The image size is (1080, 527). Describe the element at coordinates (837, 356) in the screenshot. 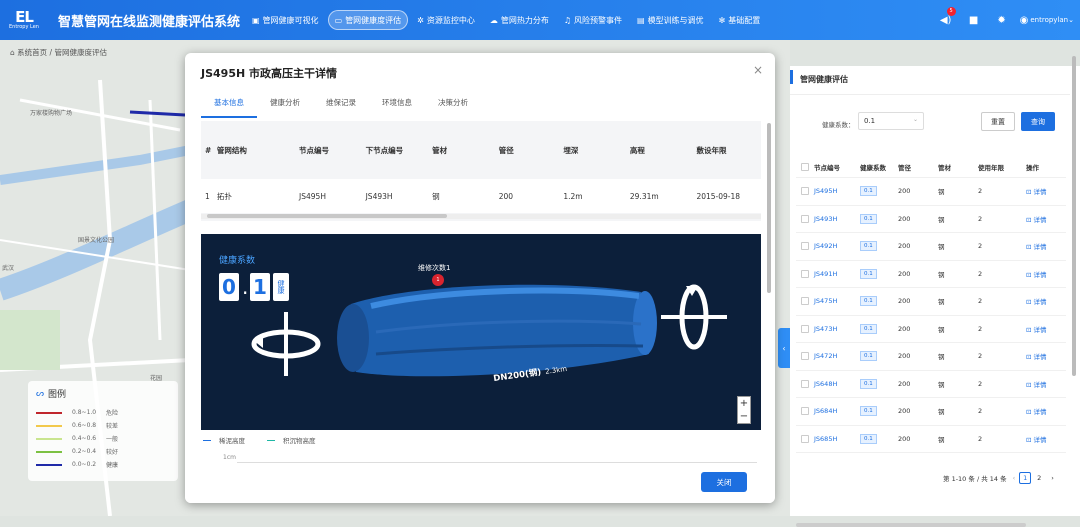

I see `node-id-link: JS472H` at that location.